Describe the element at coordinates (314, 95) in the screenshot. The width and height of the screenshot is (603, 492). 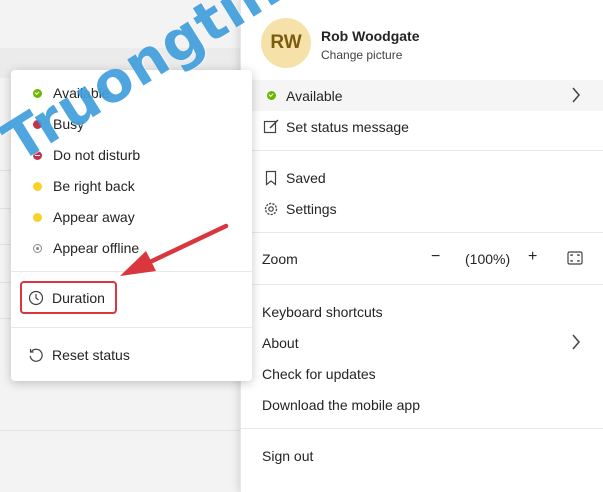
I see `current-status-label: Available` at that location.